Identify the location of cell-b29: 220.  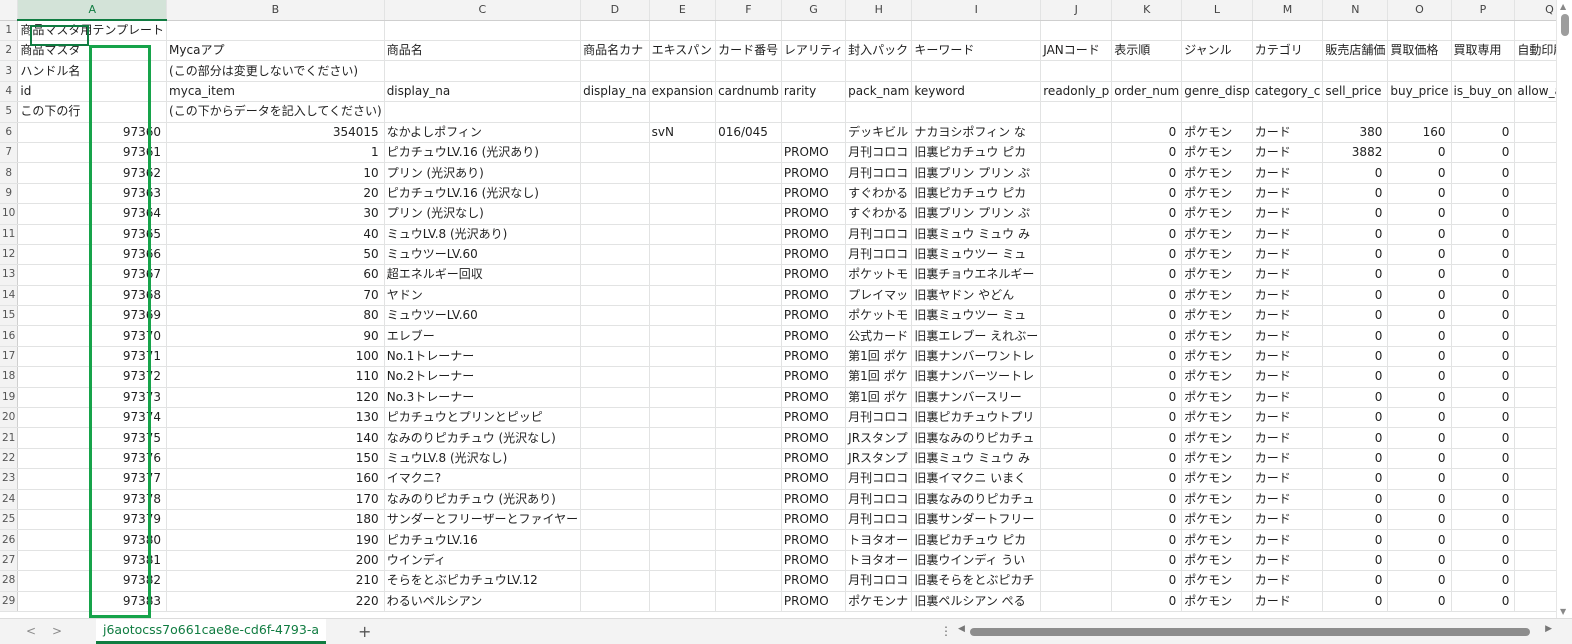
(275, 601).